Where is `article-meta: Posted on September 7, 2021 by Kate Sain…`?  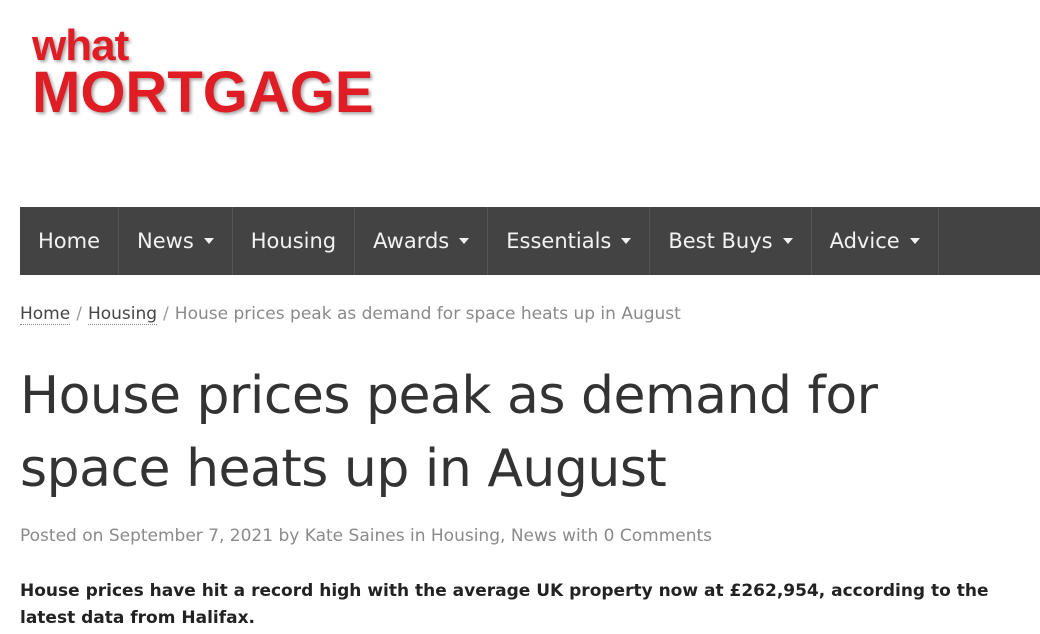 article-meta: Posted on September 7, 2021 by Kate Sain… is located at coordinates (366, 536).